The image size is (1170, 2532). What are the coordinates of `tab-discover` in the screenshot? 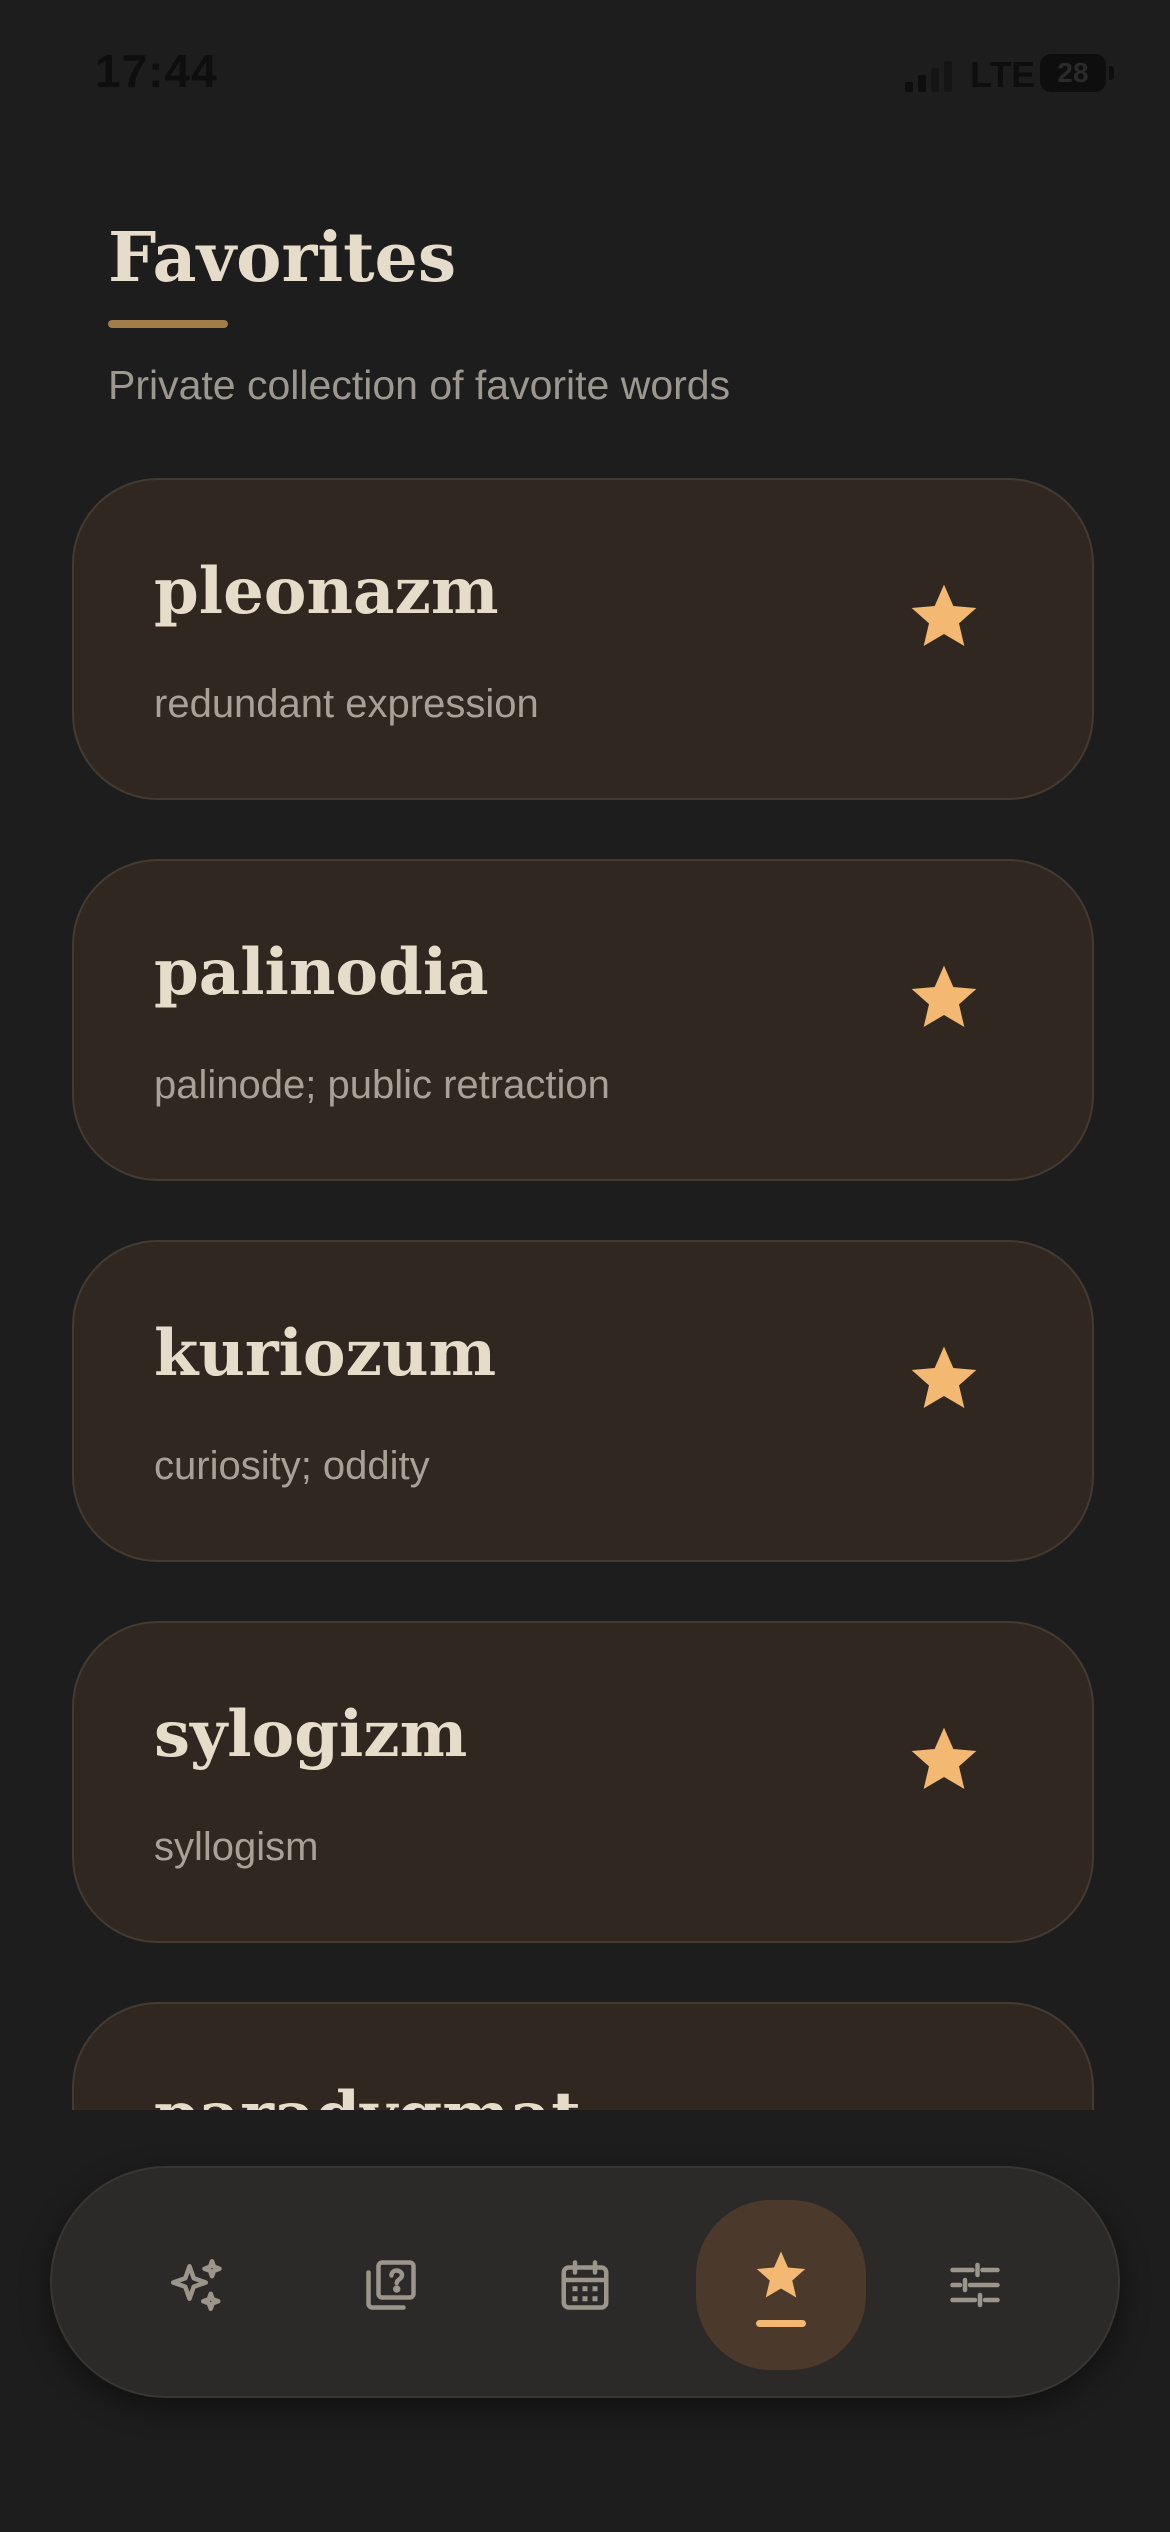 It's located at (197, 2285).